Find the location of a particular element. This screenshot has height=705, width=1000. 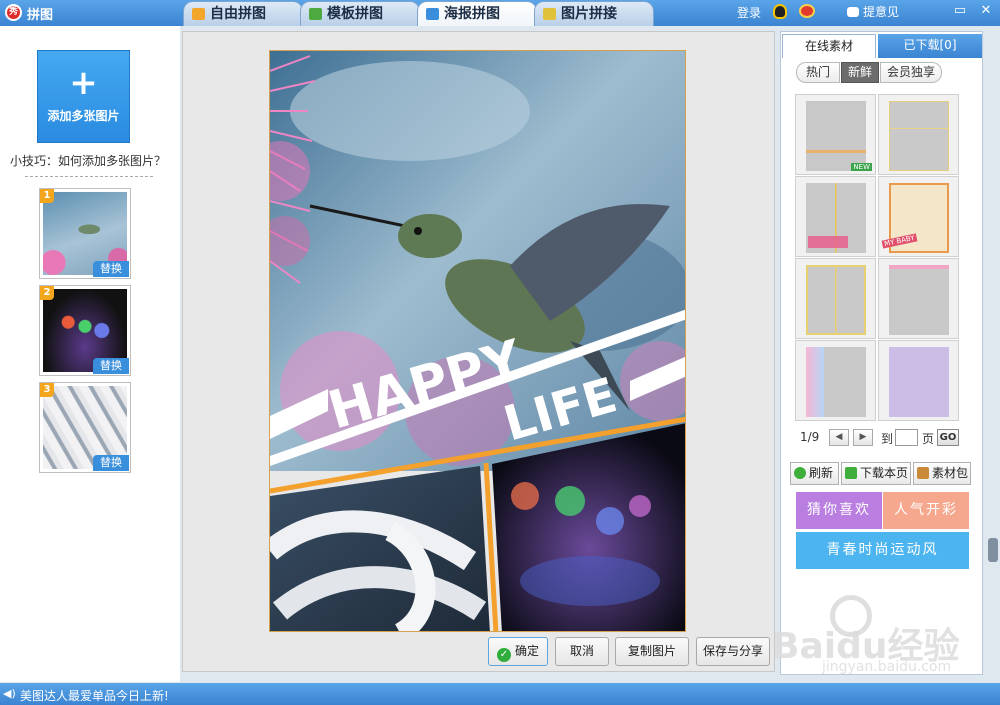

thumb-number: 1 is located at coordinates (47, 196).